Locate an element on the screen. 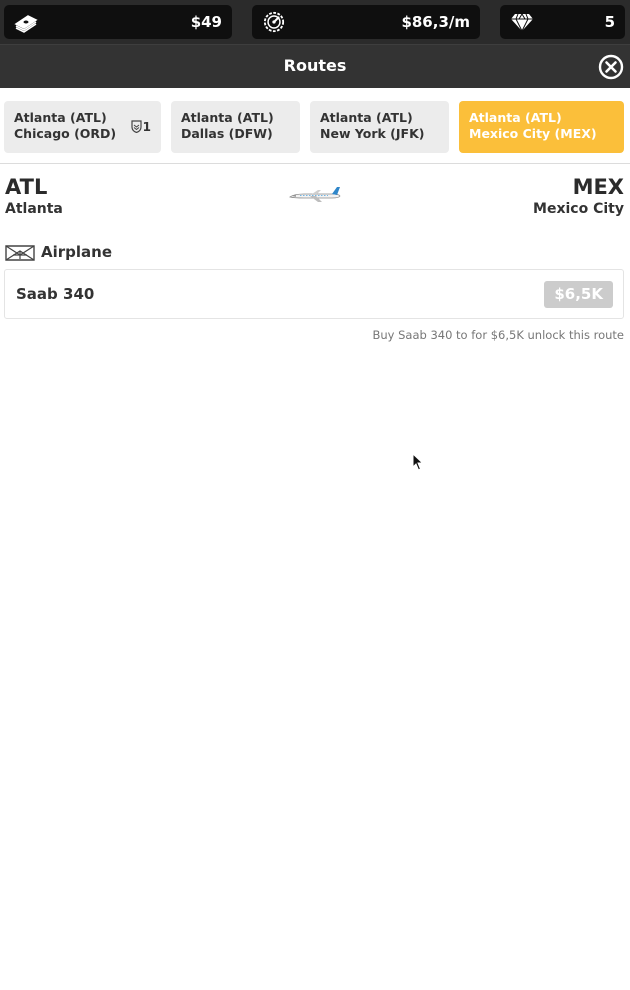  top-stats-bar: $49 $86,3/m 5 is located at coordinates (315, 22).